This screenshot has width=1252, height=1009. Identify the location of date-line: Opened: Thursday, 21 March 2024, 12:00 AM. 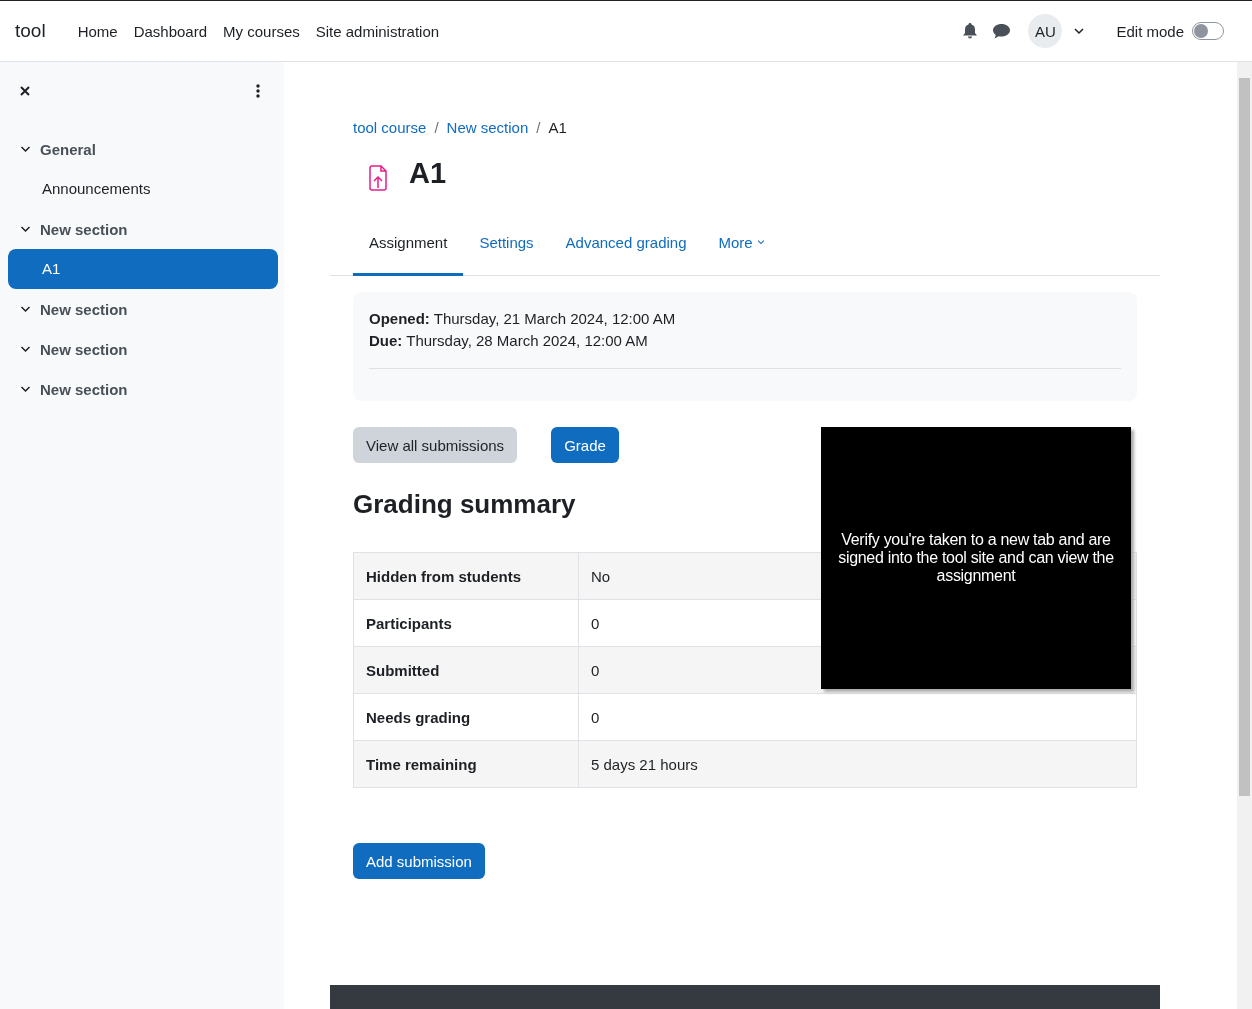
(523, 319).